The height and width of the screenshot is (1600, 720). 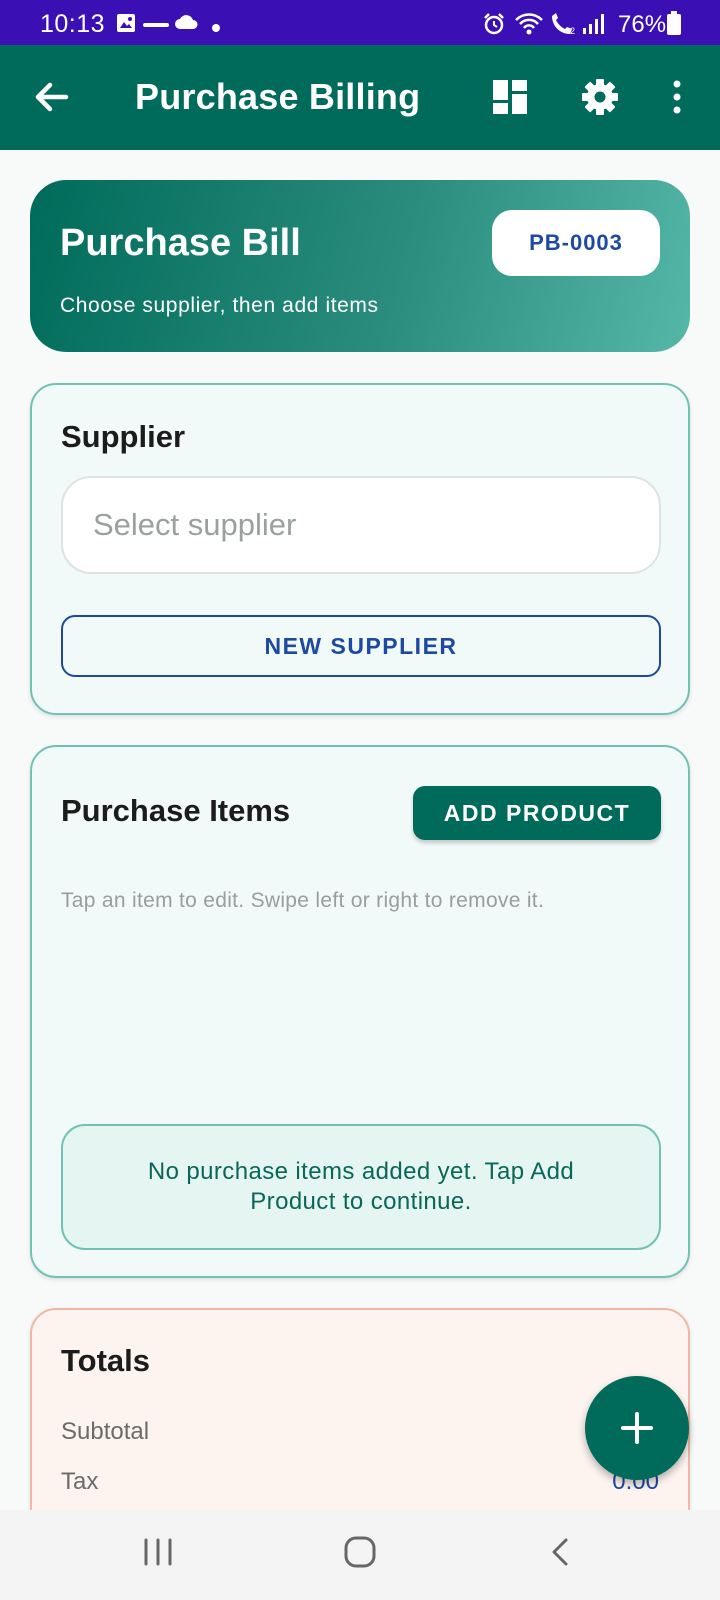 I want to click on system-nav-bar, so click(x=360, y=1555).